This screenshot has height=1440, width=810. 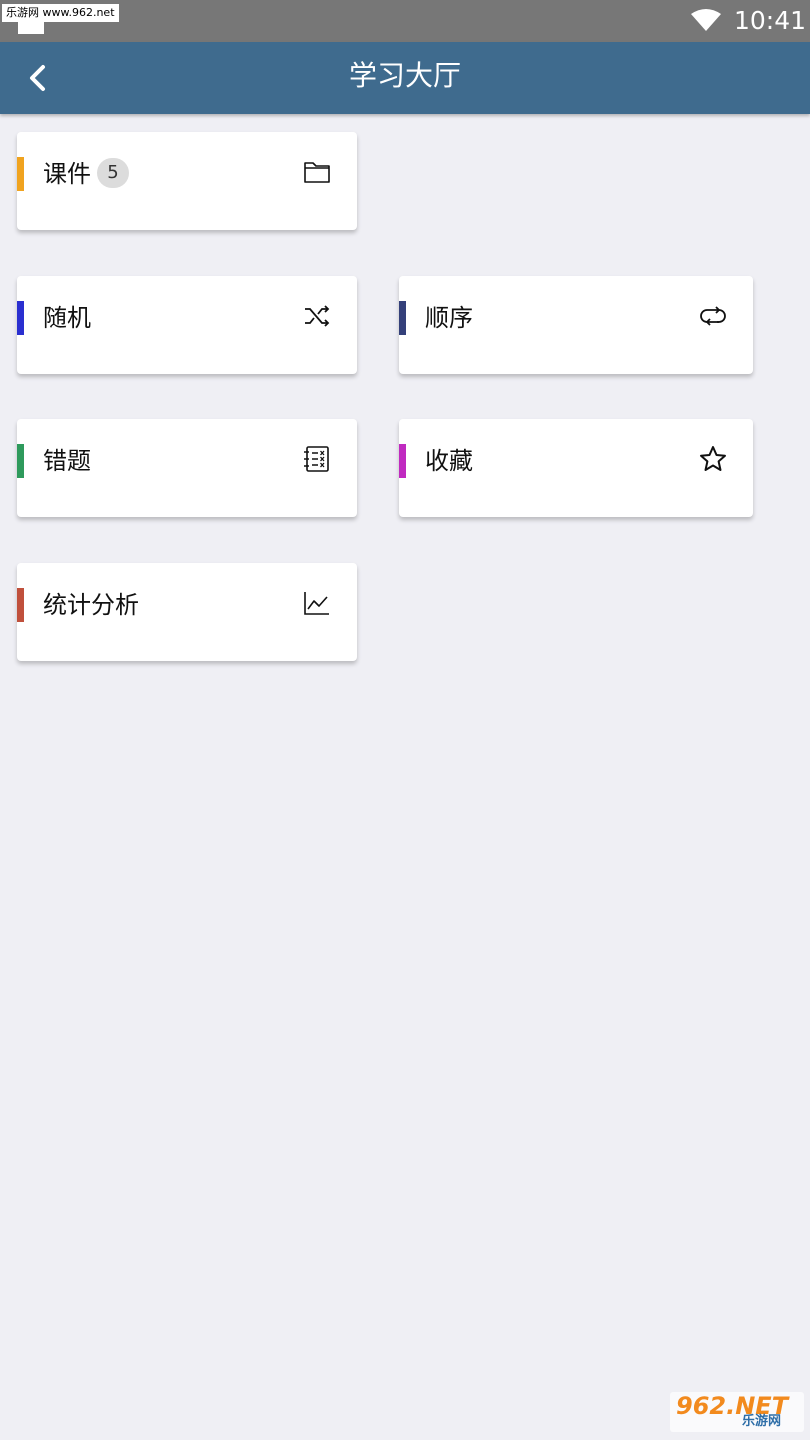 I want to click on watermark-logo: 962.NET 乐游网, so click(x=737, y=1412).